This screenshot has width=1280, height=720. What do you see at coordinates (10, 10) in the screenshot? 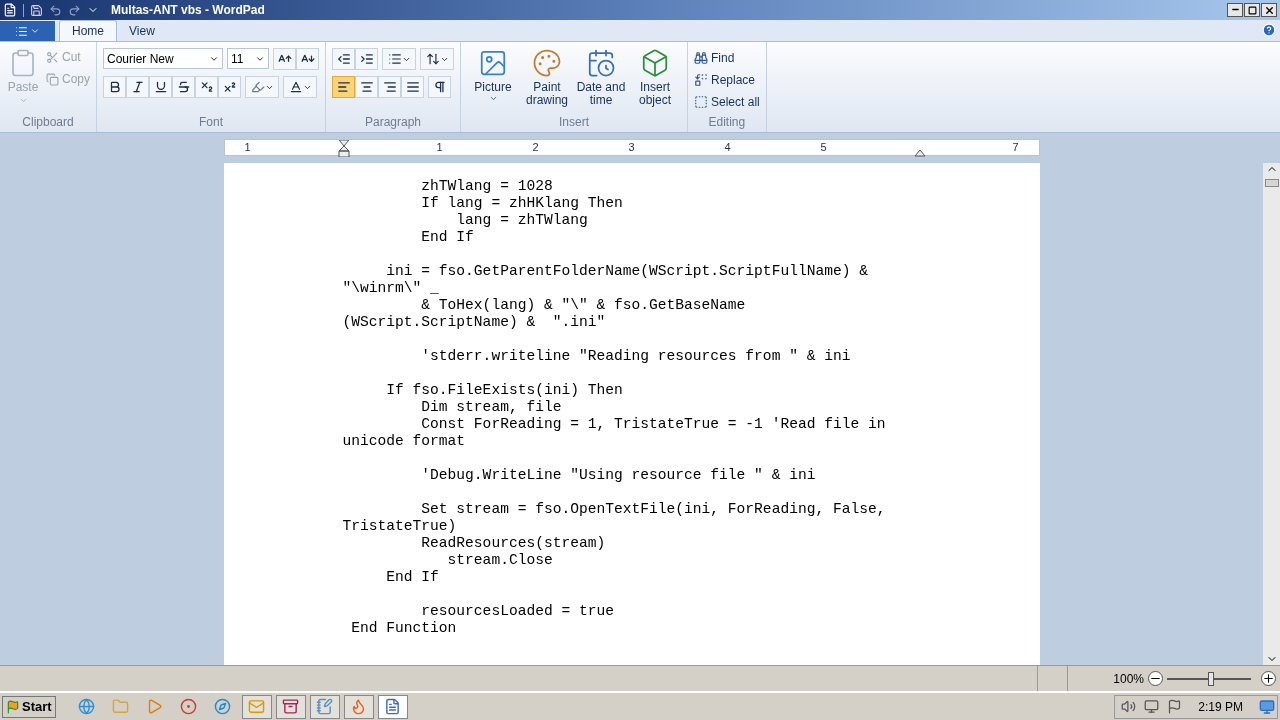
I see `app-icon` at bounding box center [10, 10].